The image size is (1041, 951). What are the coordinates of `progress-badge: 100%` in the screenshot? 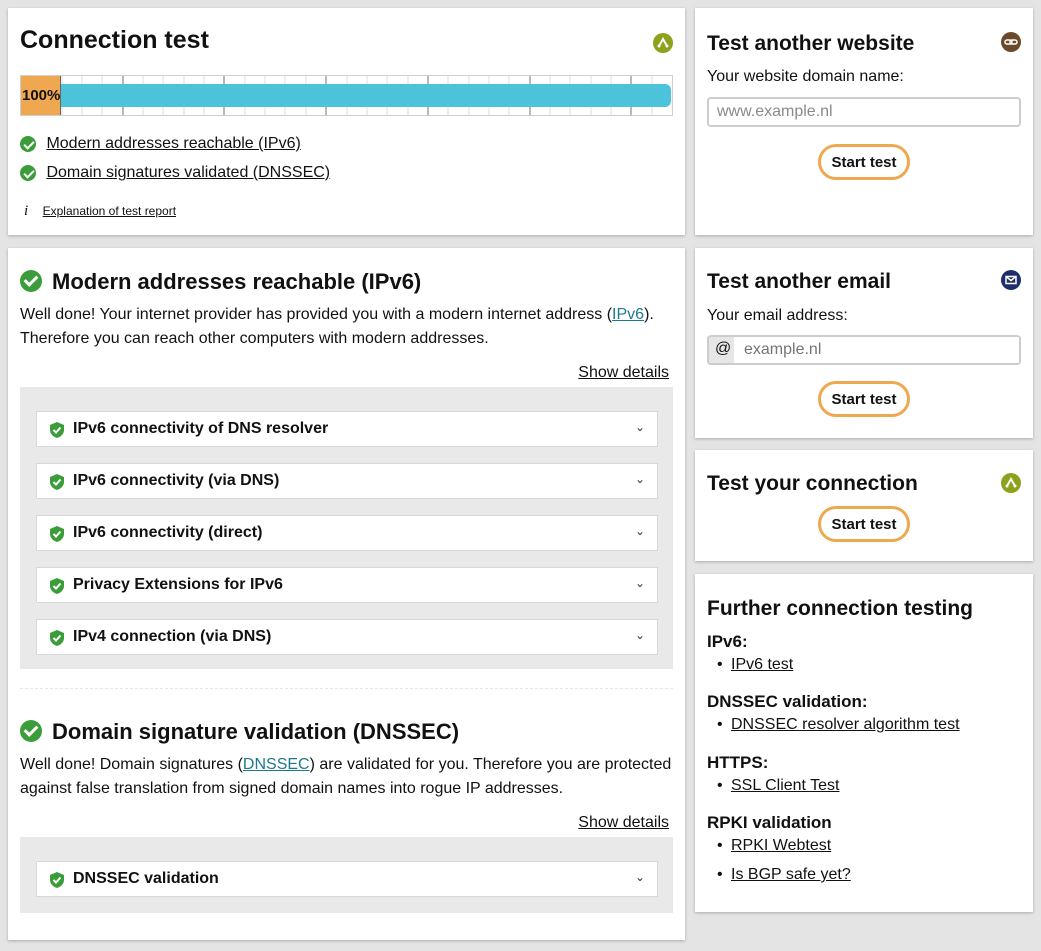 It's located at (41, 95).